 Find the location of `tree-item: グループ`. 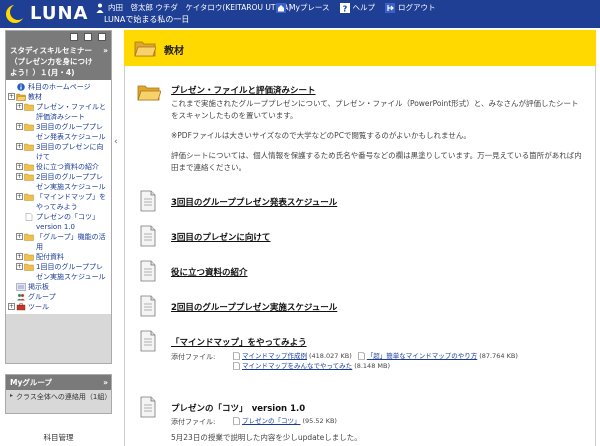

tree-item: グループ is located at coordinates (58, 297).